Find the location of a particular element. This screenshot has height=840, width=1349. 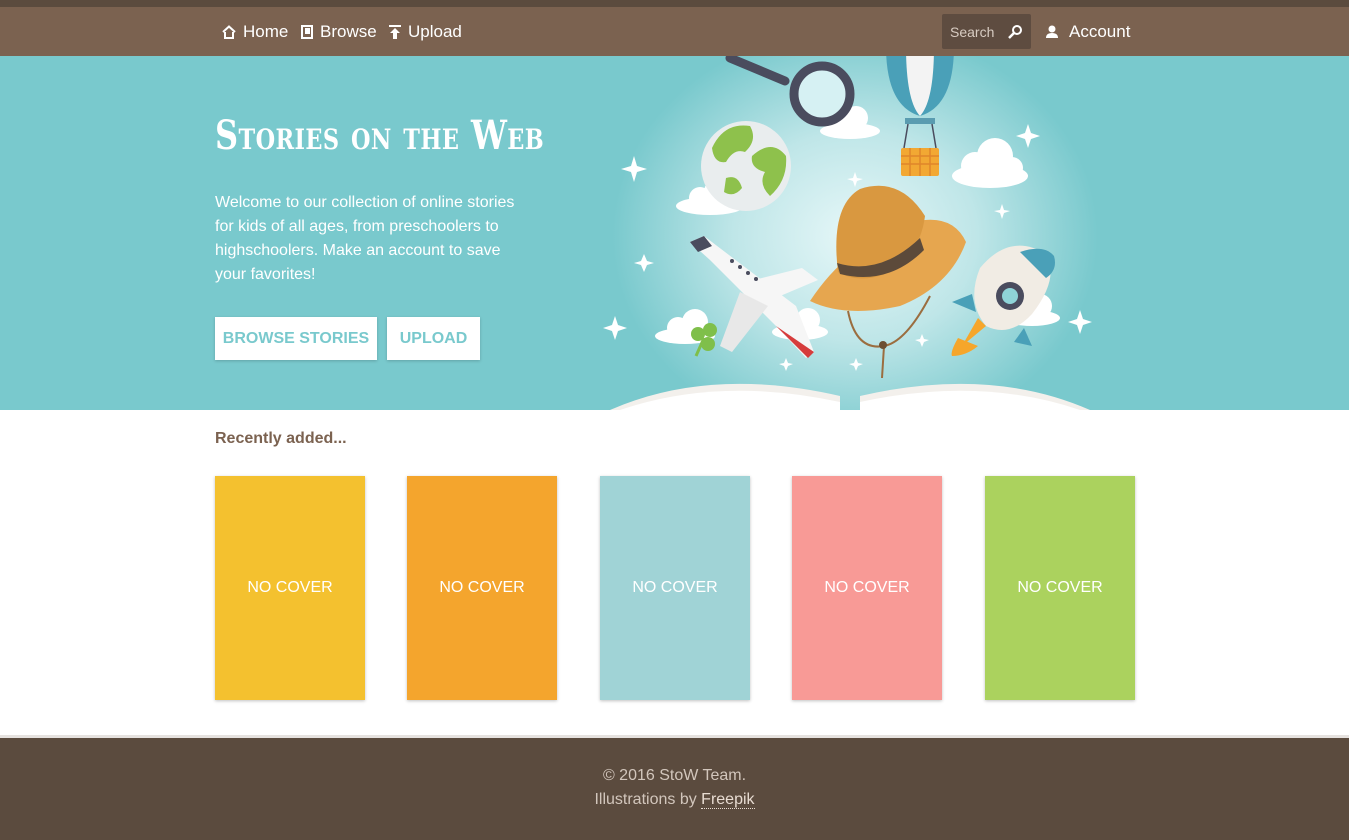

freepik-link: Freepik is located at coordinates (728, 800).